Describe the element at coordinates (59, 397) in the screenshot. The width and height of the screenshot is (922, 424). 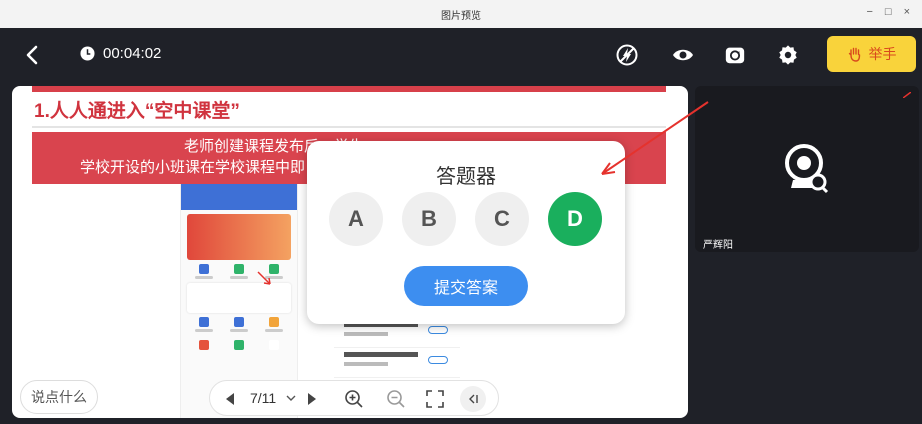
I see `chat-input: 说点什么` at that location.